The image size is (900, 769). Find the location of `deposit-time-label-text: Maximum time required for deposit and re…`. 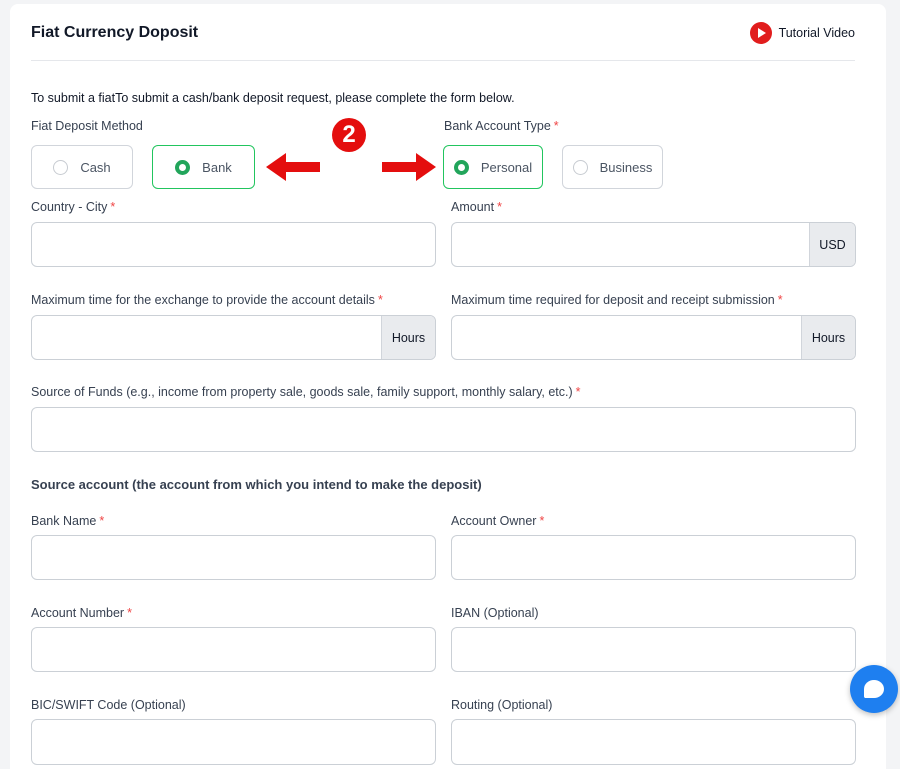

deposit-time-label-text: Maximum time required for deposit and re… is located at coordinates (613, 300).